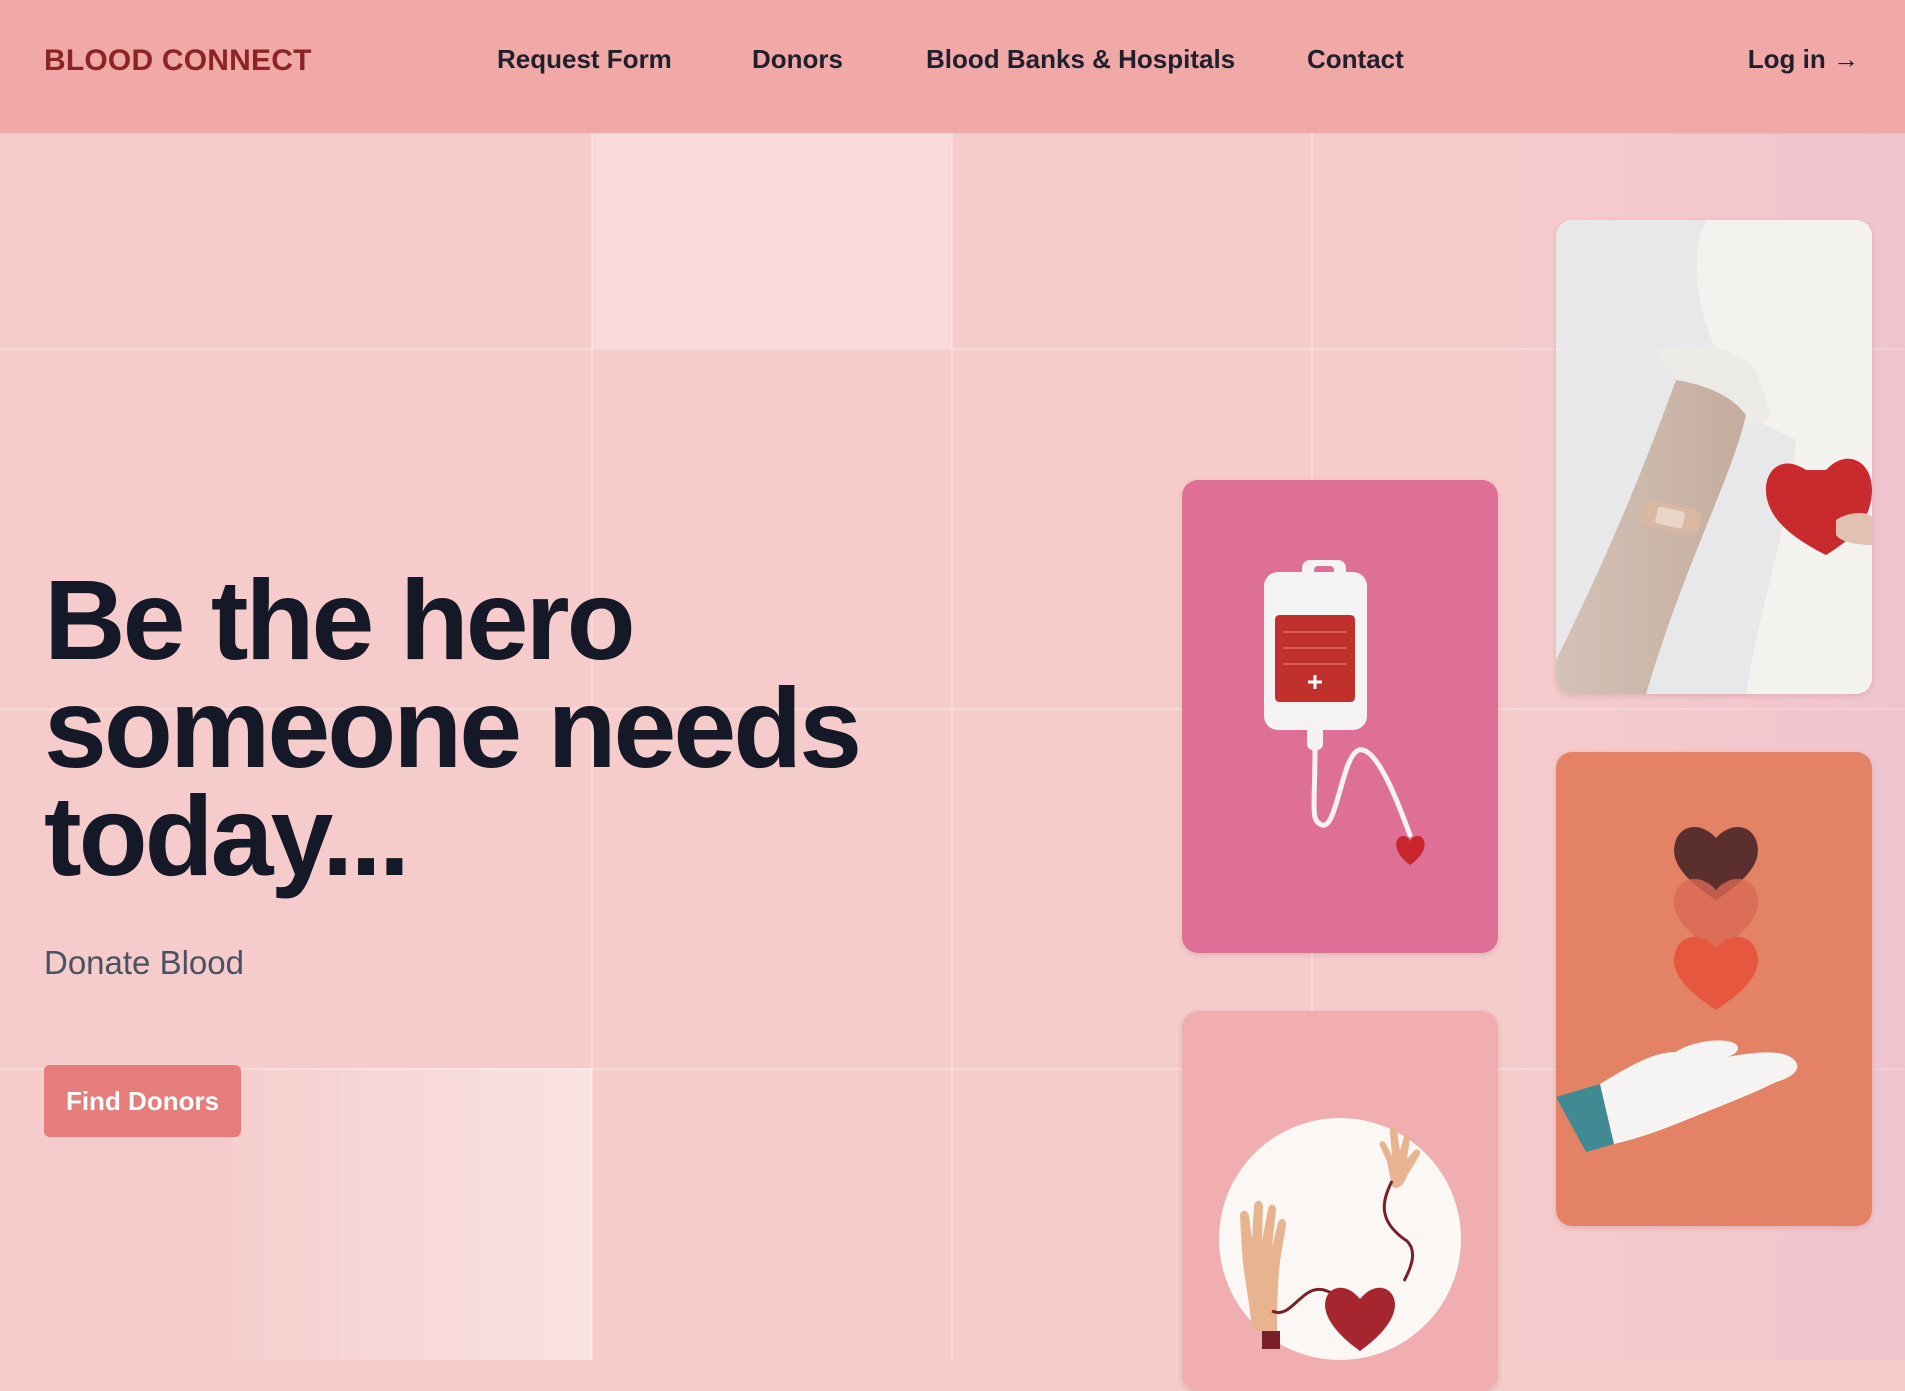 This screenshot has height=1391, width=1905. I want to click on blood-bag-card, so click(1340, 716).